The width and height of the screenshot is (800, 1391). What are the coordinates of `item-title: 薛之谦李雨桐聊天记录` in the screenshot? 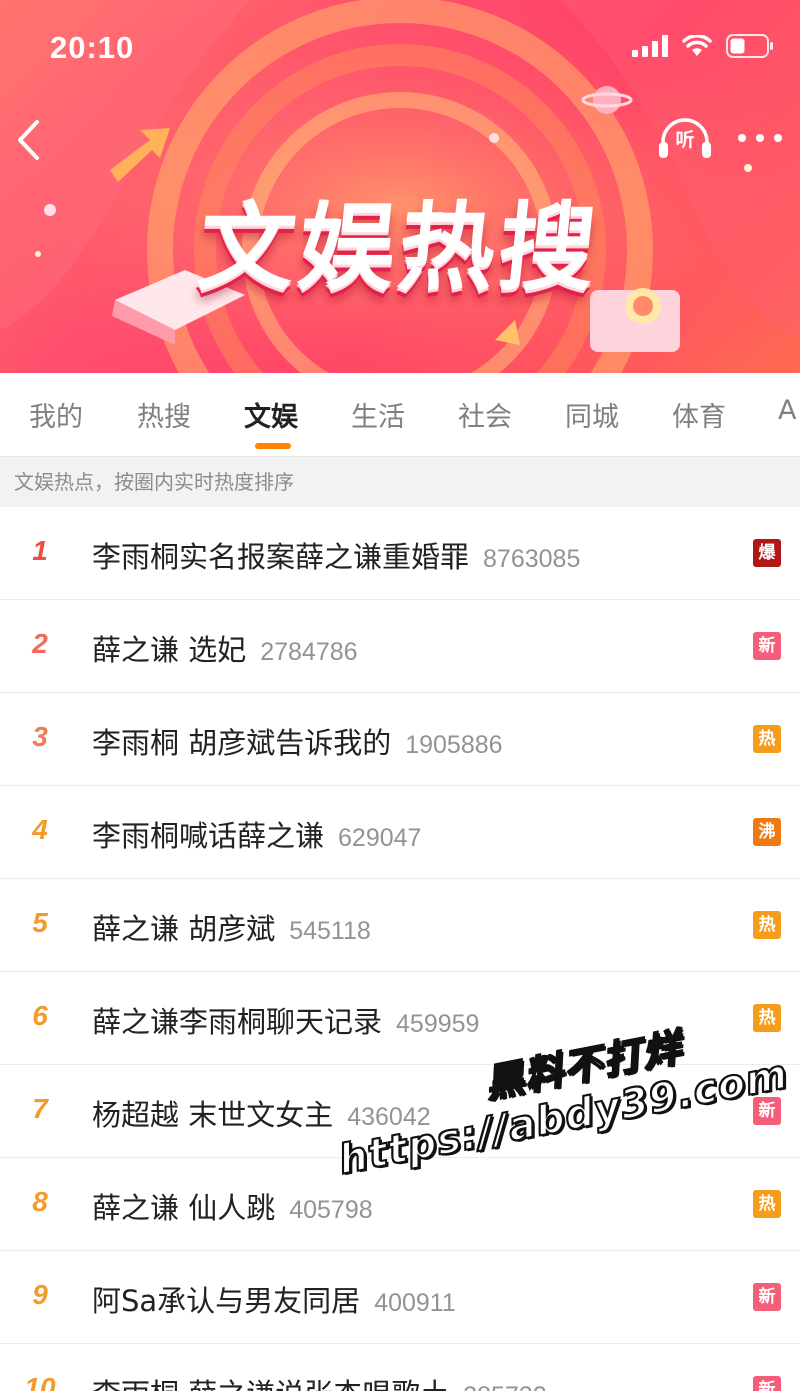 It's located at (237, 1022).